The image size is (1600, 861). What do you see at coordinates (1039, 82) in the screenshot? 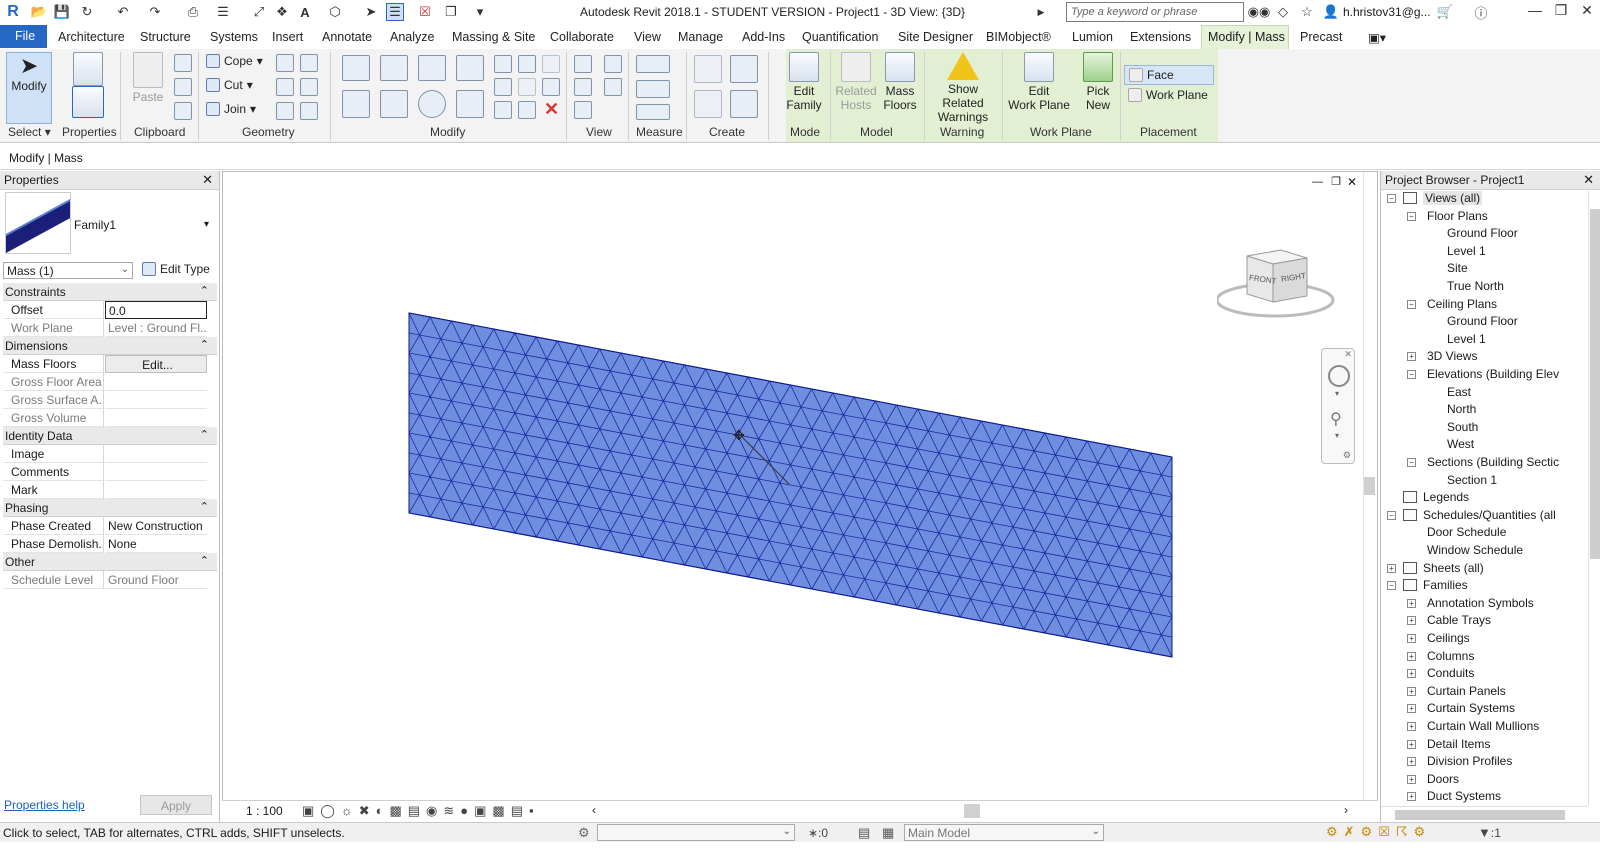
I see `edit-work-plane-button: Edit Work Plane` at bounding box center [1039, 82].